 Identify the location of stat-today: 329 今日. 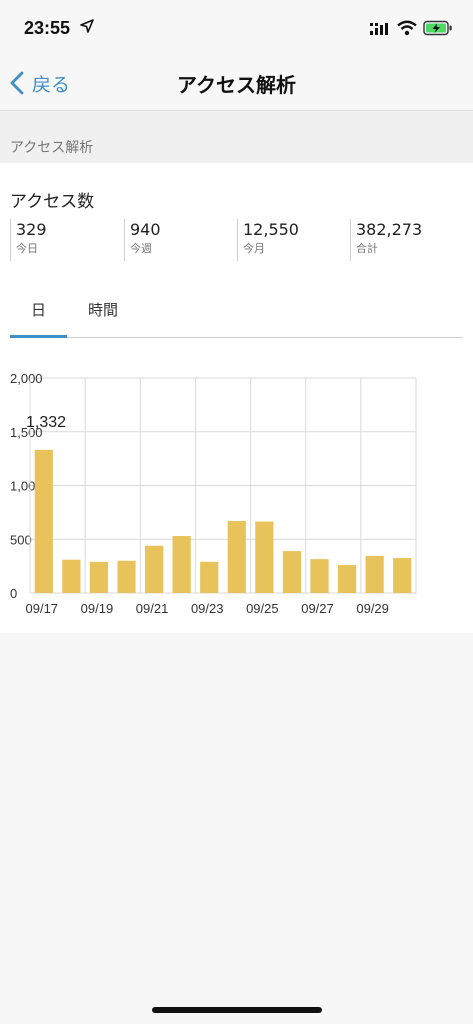
(28, 240).